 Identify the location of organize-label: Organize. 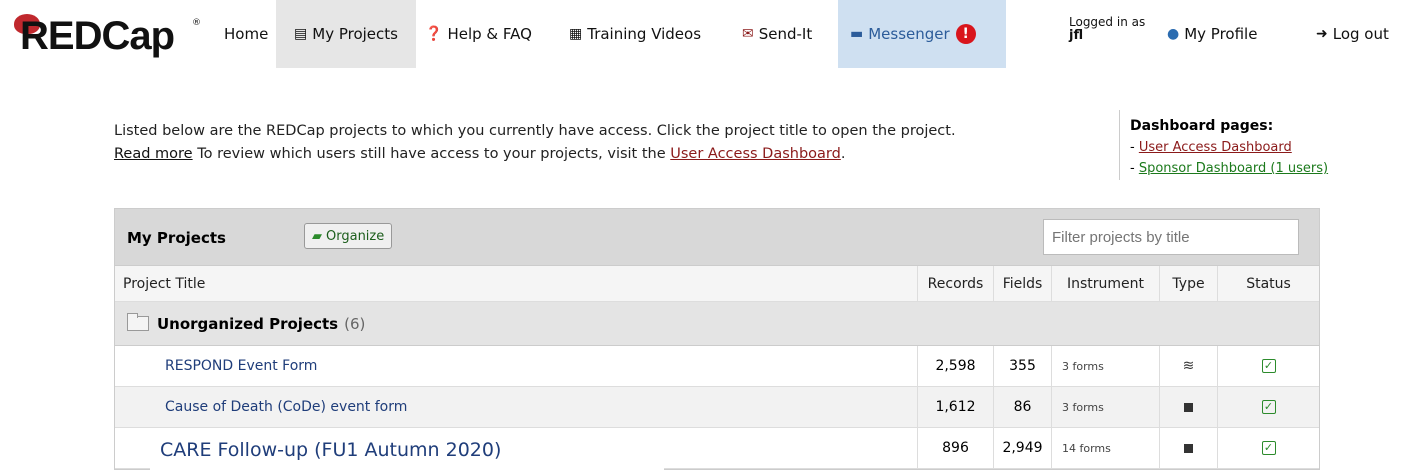
(355, 236).